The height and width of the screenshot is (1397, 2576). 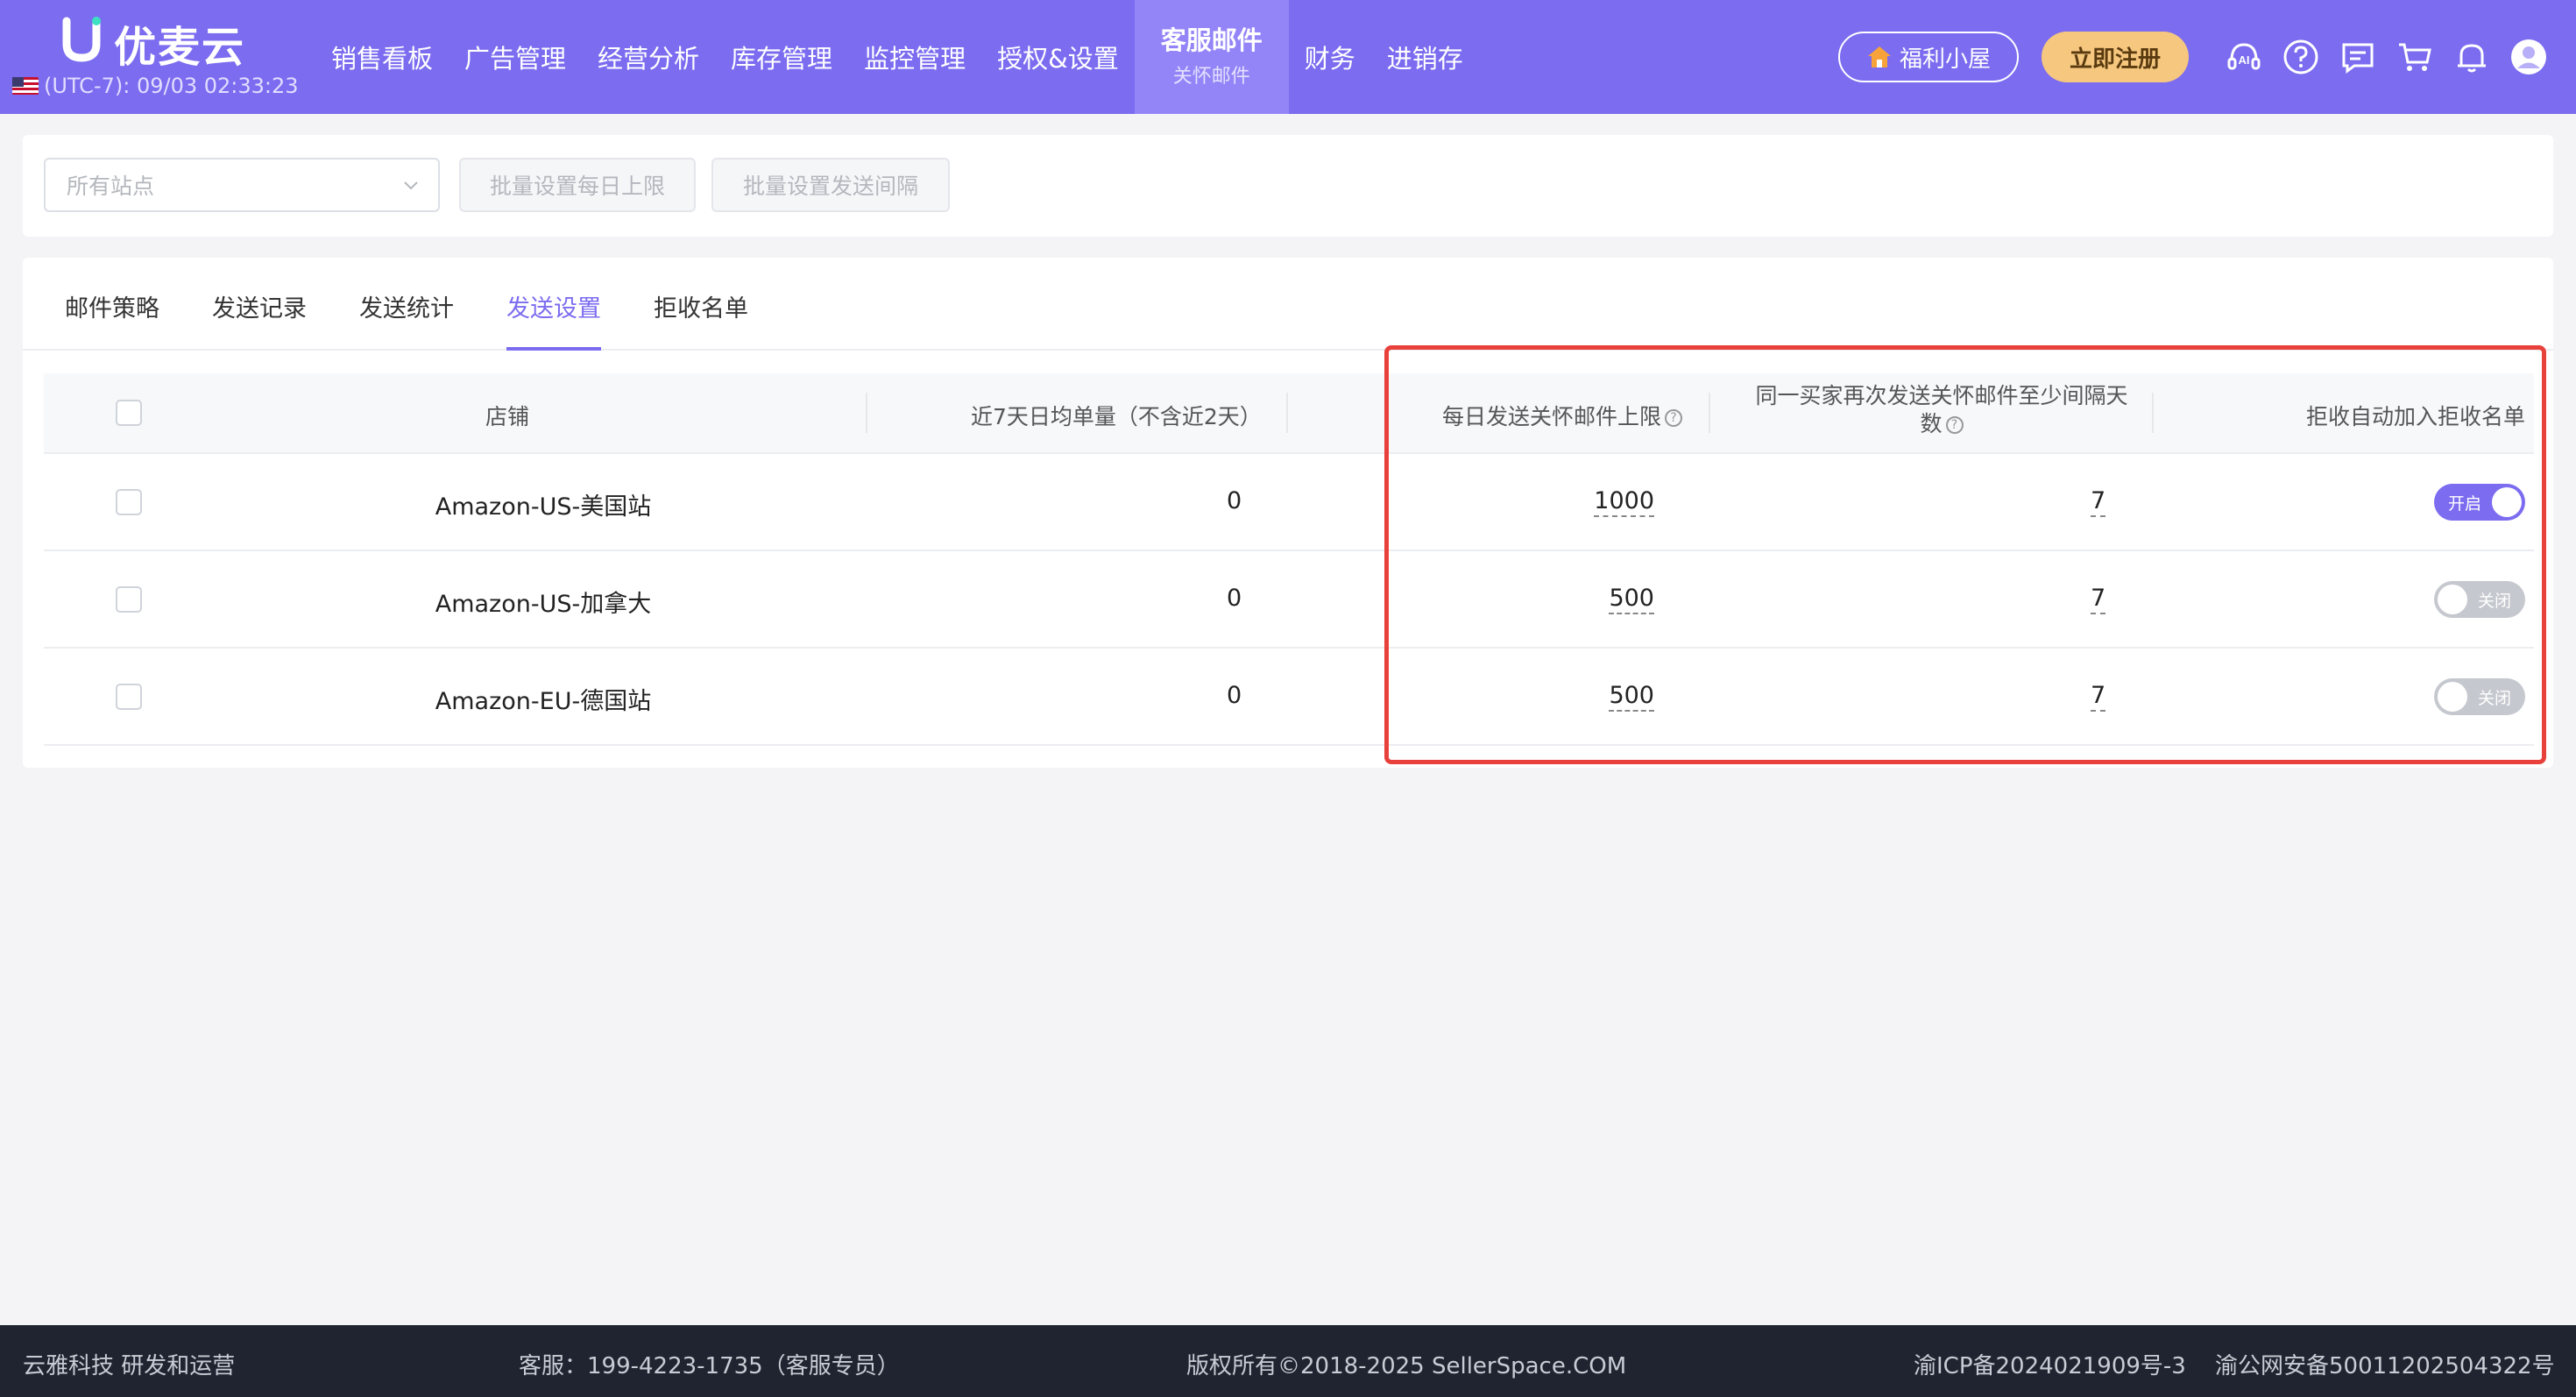 I want to click on header-interval-line1: 同一买家再次发送关怀邮件至少间隔天, so click(x=1941, y=395).